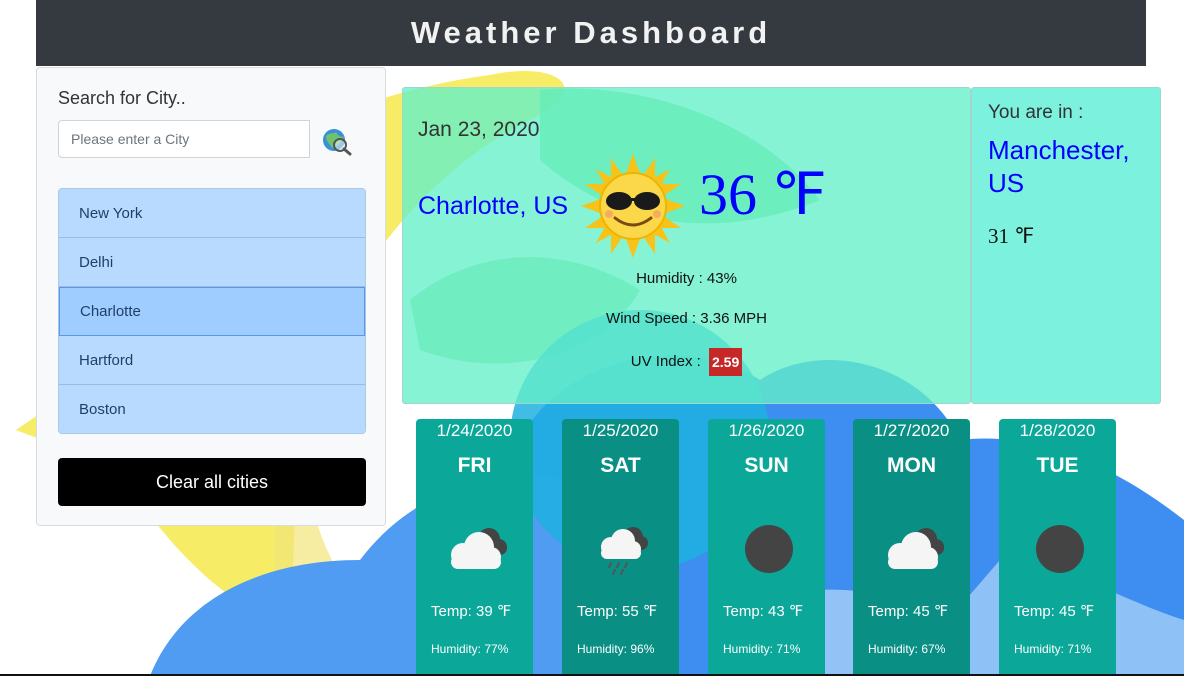  What do you see at coordinates (766, 465) in the screenshot?
I see `forecast-day: SUN` at bounding box center [766, 465].